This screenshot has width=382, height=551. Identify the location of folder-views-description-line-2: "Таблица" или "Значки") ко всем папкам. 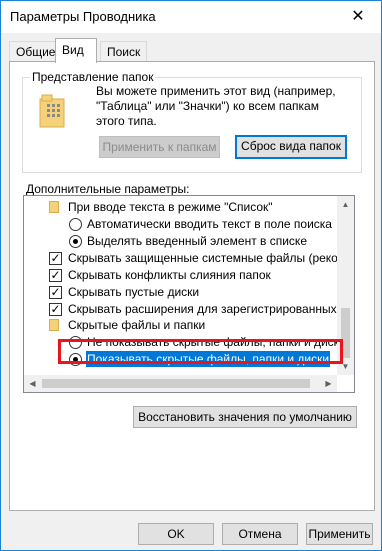
(207, 106).